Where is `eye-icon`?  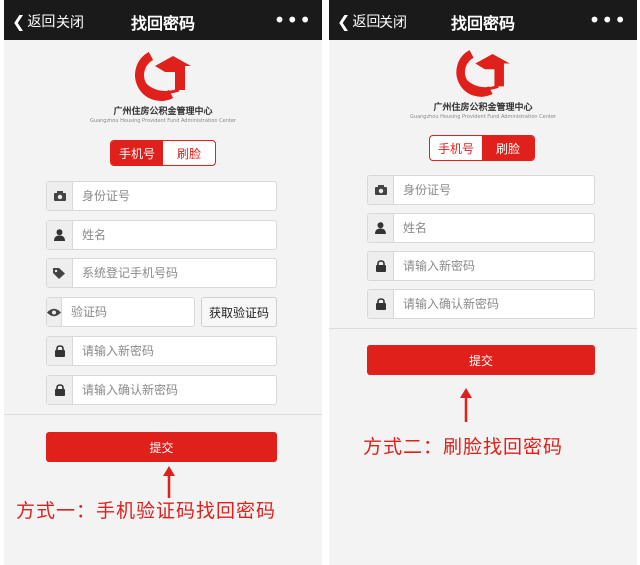
eye-icon is located at coordinates (54, 312).